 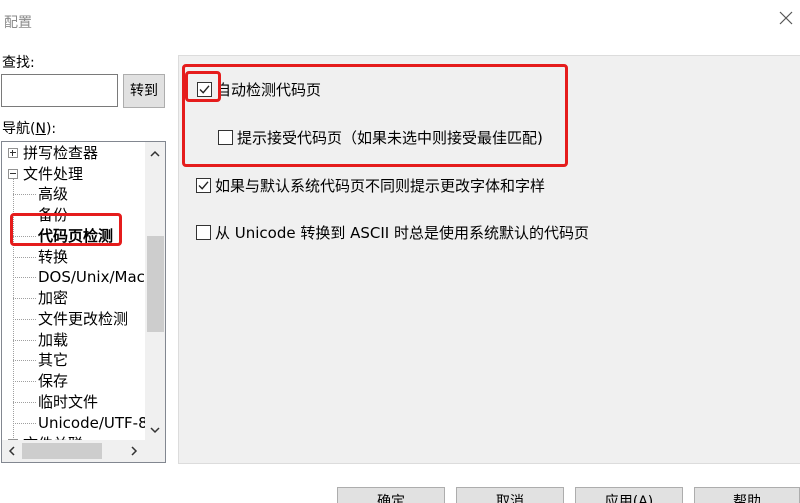 What do you see at coordinates (53, 298) in the screenshot?
I see `tree-node-label: 加密` at bounding box center [53, 298].